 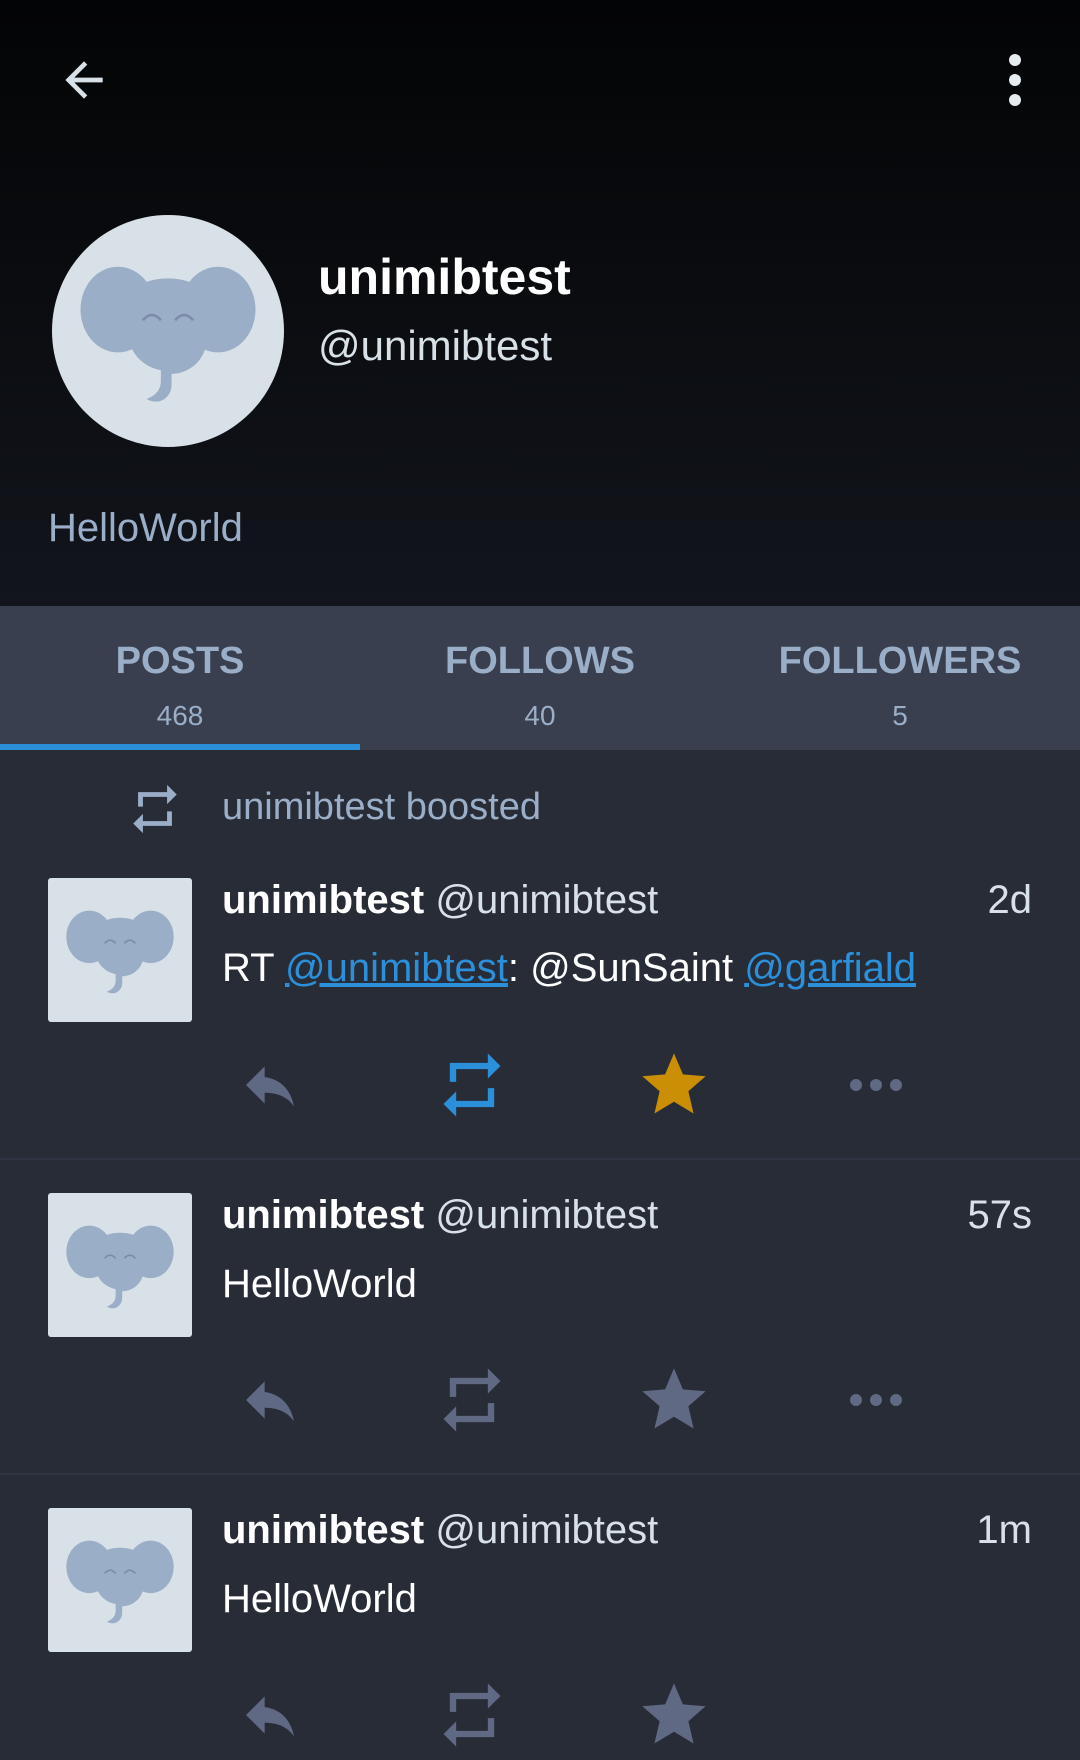 I want to click on more-vertical-icon, so click(x=1015, y=80).